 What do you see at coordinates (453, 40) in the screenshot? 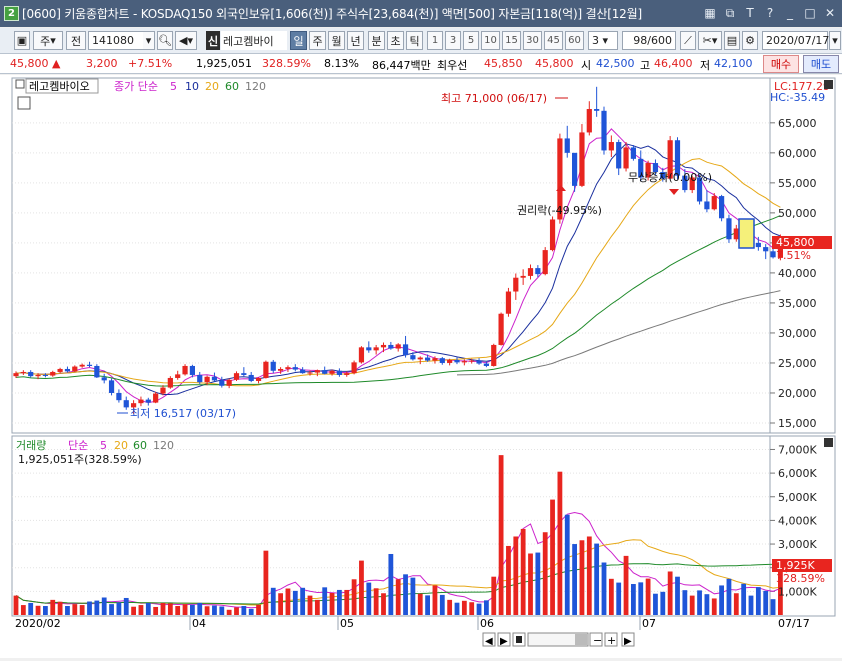
I see `minute-3: 3` at bounding box center [453, 40].